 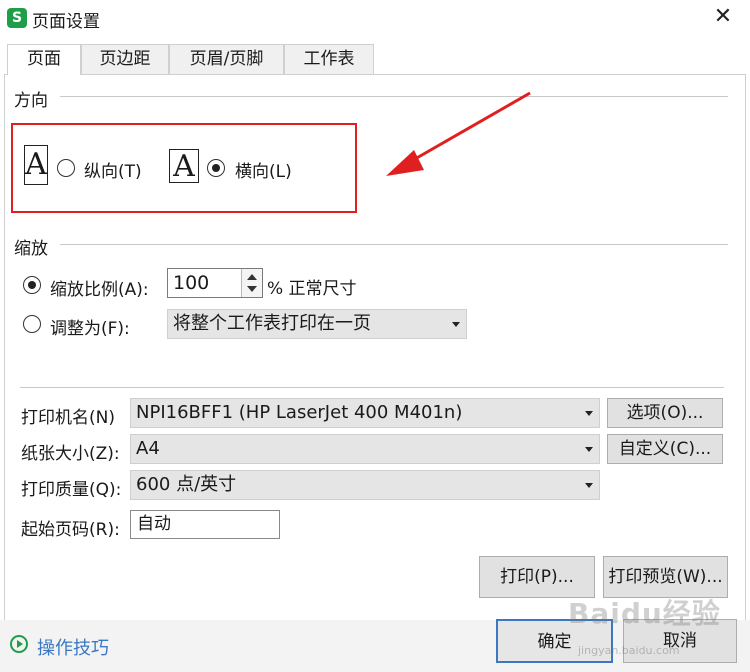 What do you see at coordinates (252, 277) in the screenshot?
I see `spin-up-icon` at bounding box center [252, 277].